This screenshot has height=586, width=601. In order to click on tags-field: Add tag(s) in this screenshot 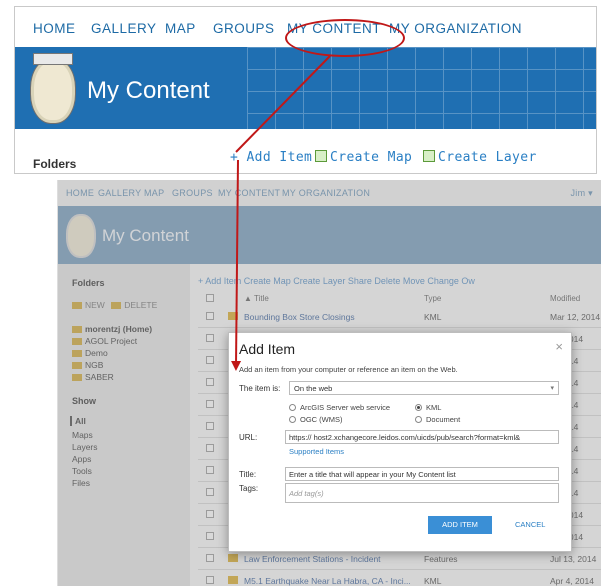, I will do `click(422, 493)`.